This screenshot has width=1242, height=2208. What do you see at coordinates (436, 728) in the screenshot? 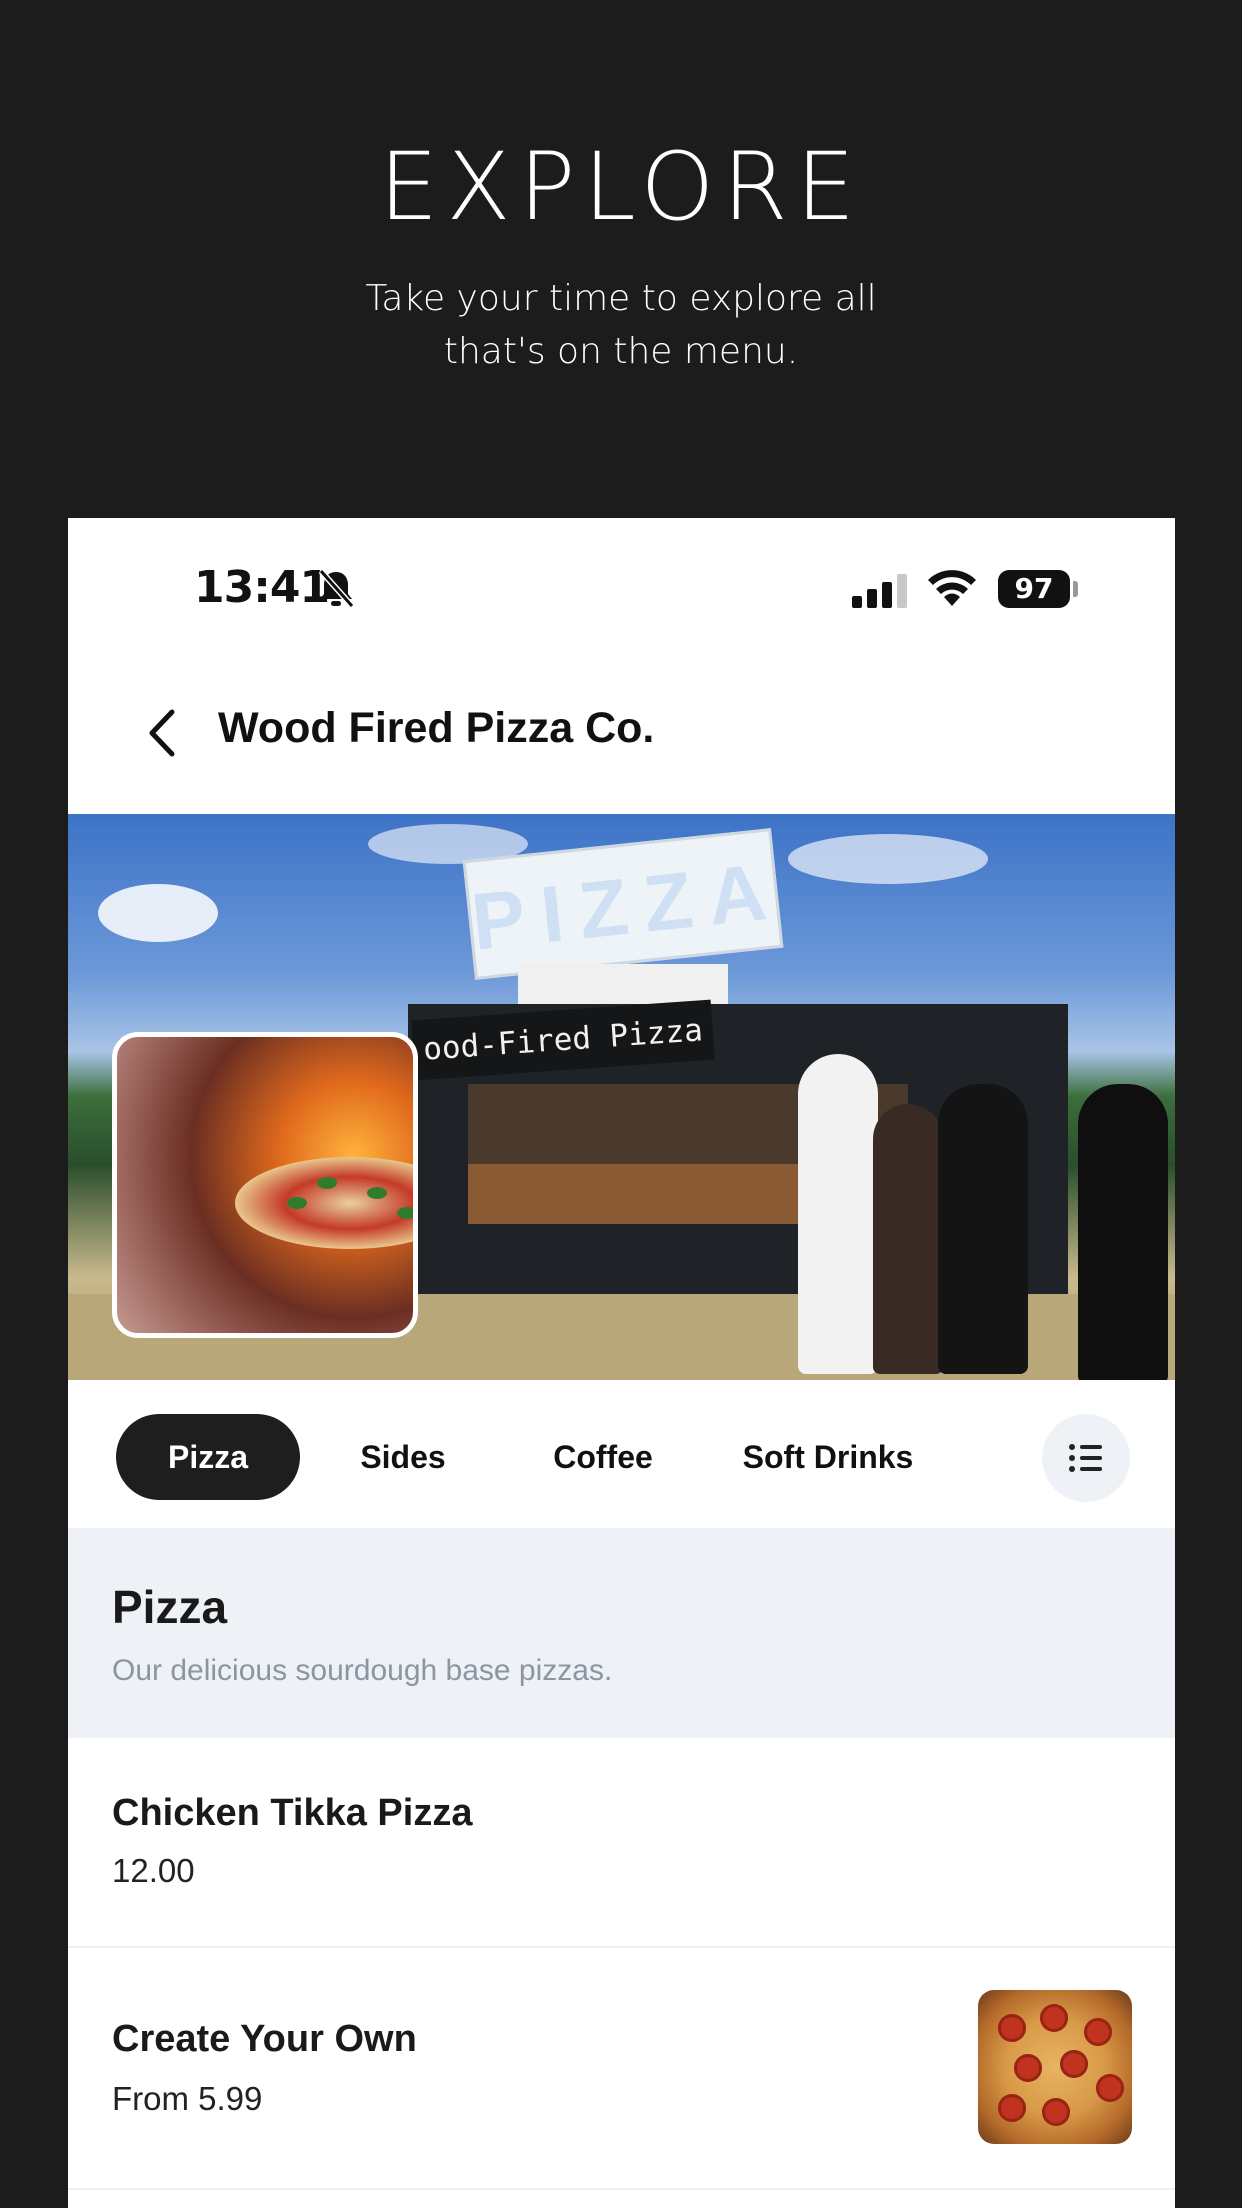
I see `page-title: Wood Fired Pizza Co.` at bounding box center [436, 728].